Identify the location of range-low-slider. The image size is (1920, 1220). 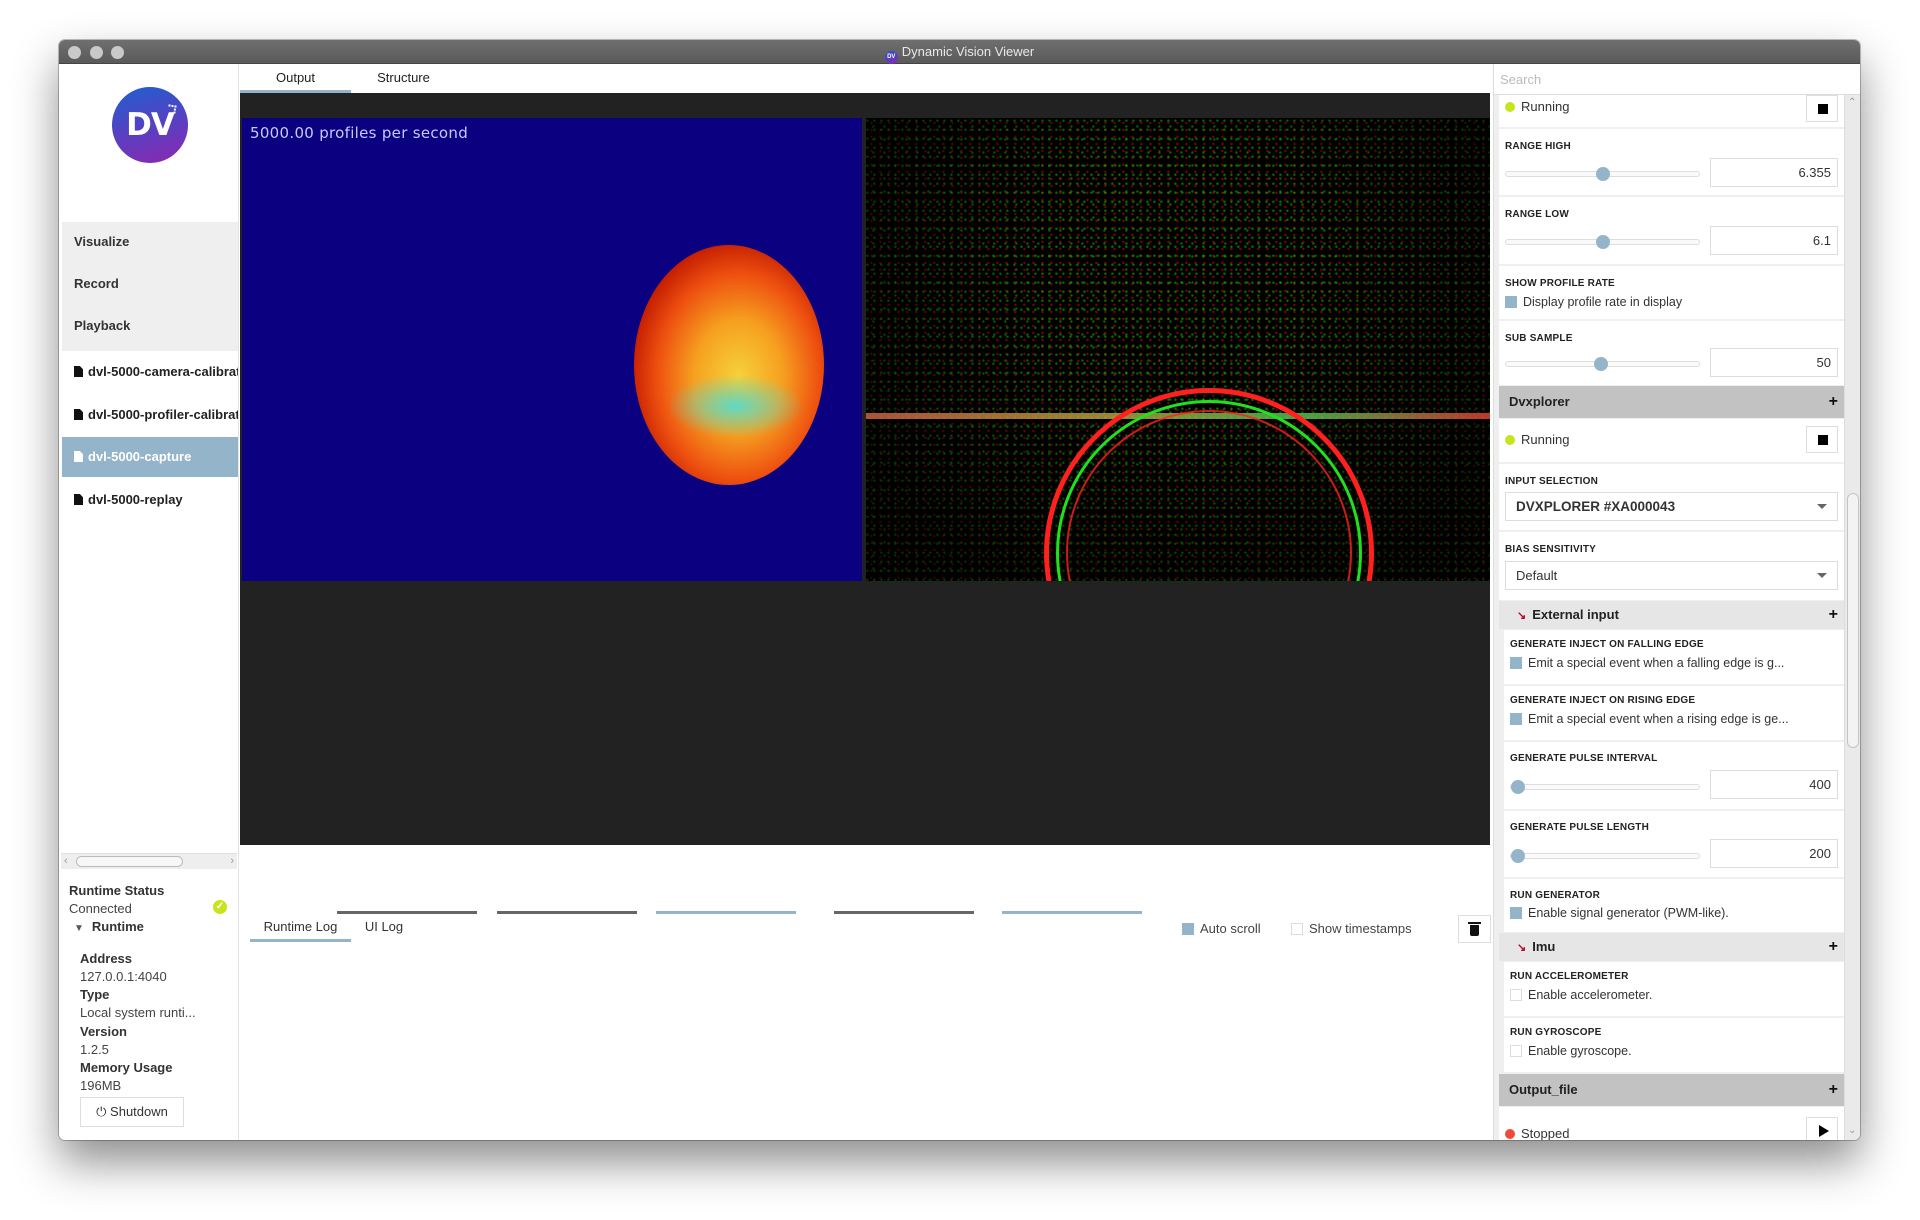
(1602, 242).